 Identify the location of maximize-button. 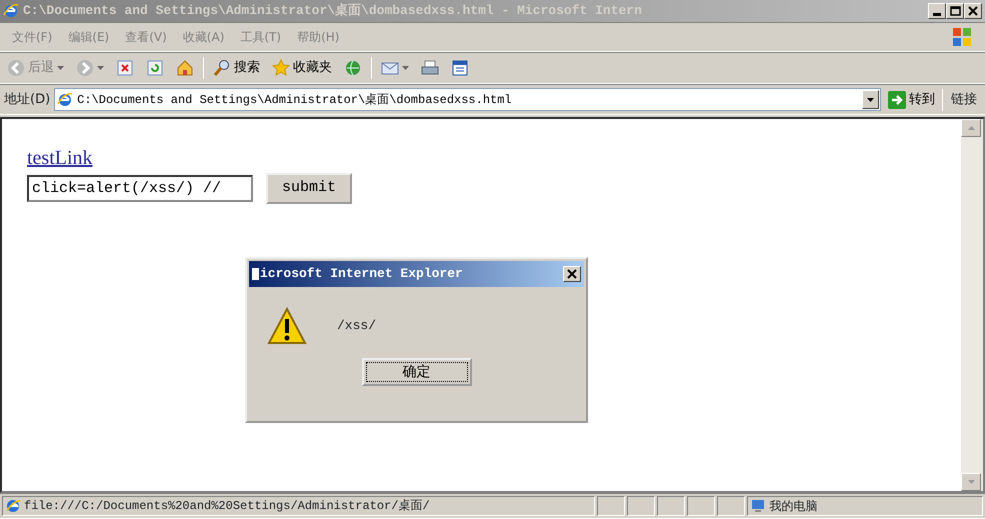
(955, 11).